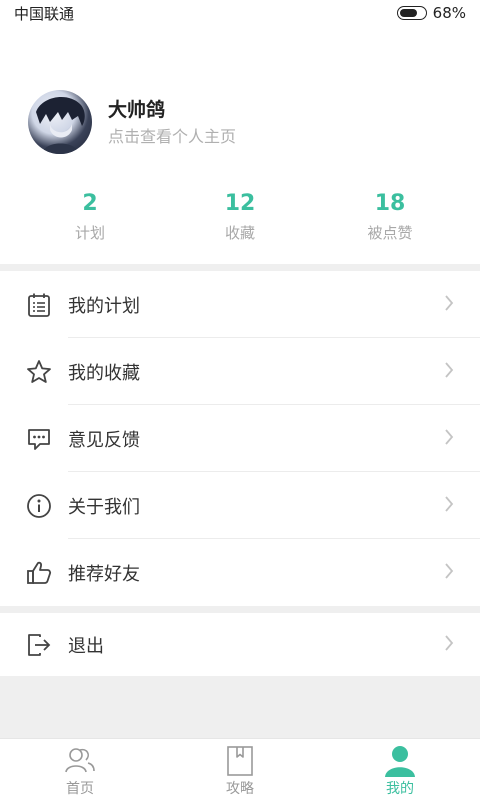 This screenshot has height=800, width=480. I want to click on logout-section: 退出, so click(240, 644).